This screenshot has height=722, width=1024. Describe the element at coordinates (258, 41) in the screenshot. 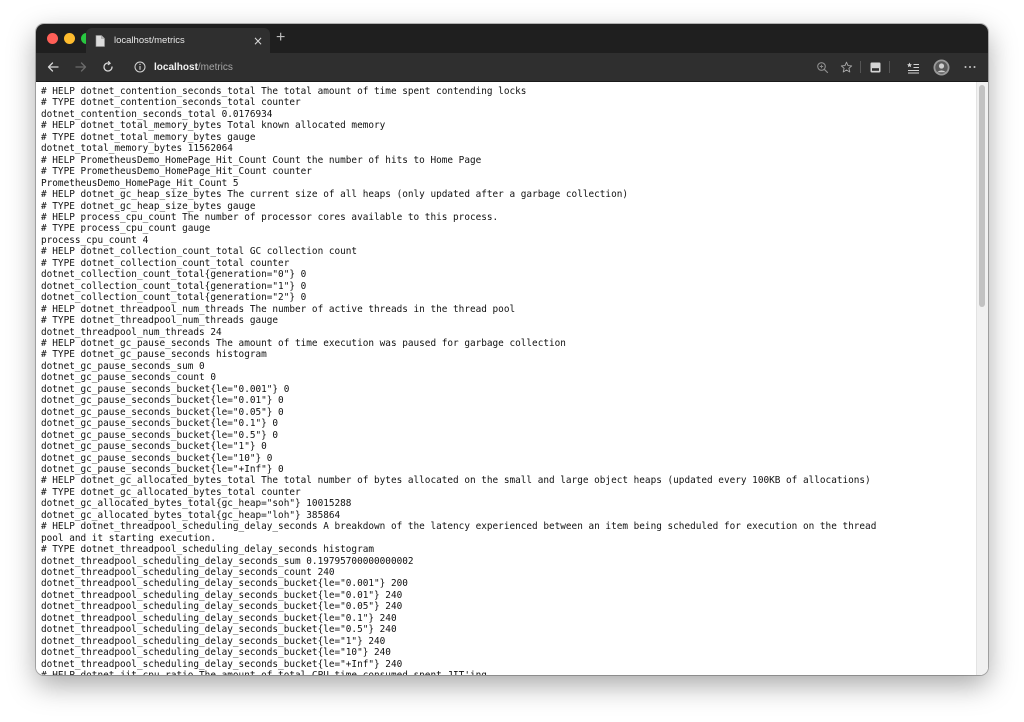

I see `tab-close-icon: ×` at that location.